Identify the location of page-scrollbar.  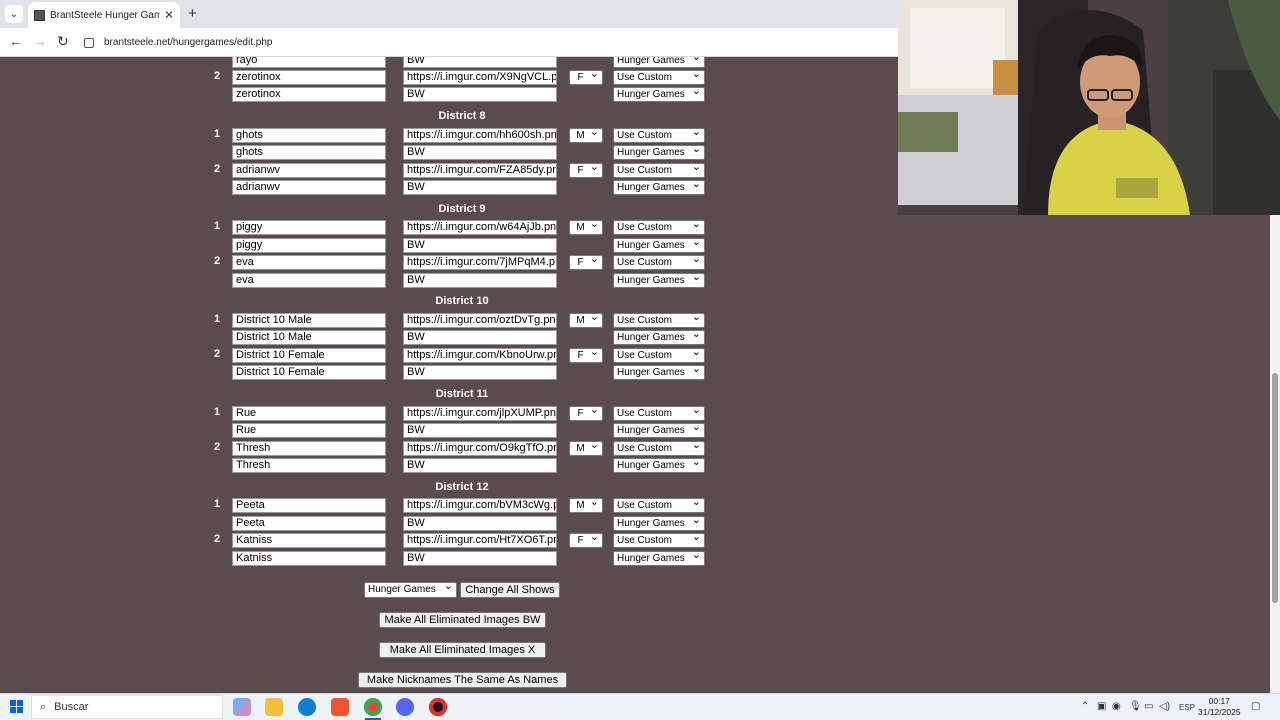
(1275, 454).